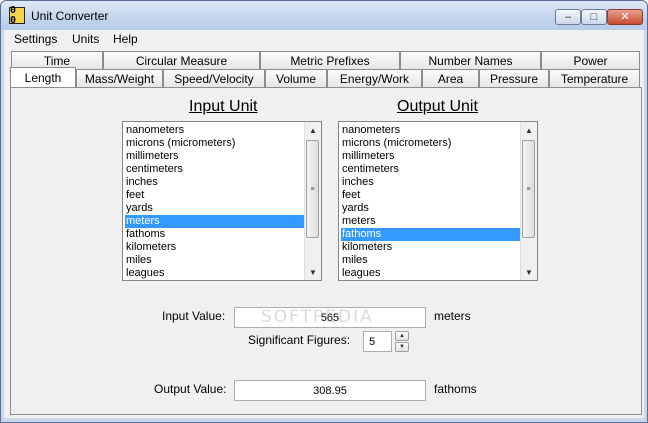 The height and width of the screenshot is (423, 648). I want to click on output-value-field: 308.95, so click(330, 390).